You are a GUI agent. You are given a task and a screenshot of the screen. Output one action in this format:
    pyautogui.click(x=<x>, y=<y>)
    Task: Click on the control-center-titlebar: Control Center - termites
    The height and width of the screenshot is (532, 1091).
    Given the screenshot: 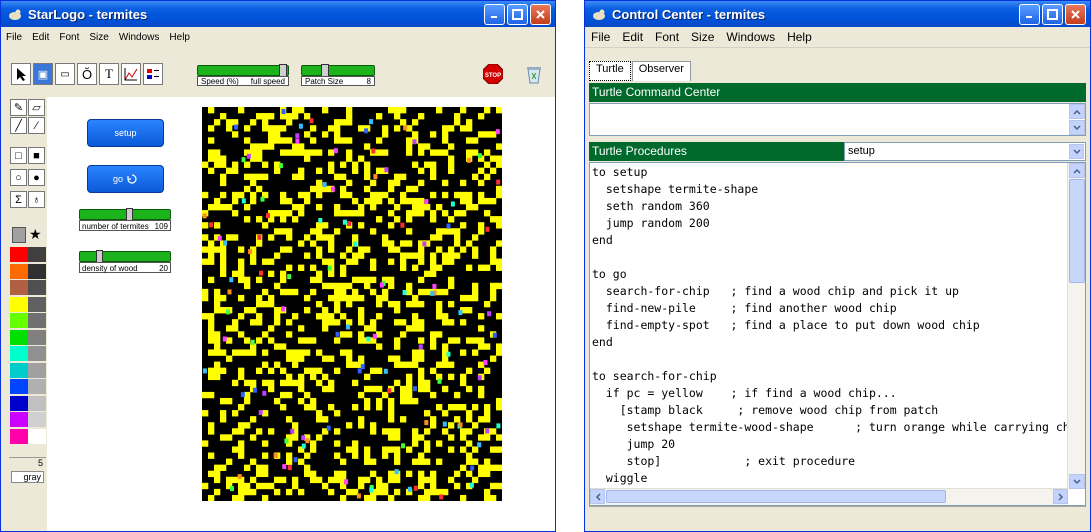 What is the action you would take?
    pyautogui.click(x=837, y=14)
    